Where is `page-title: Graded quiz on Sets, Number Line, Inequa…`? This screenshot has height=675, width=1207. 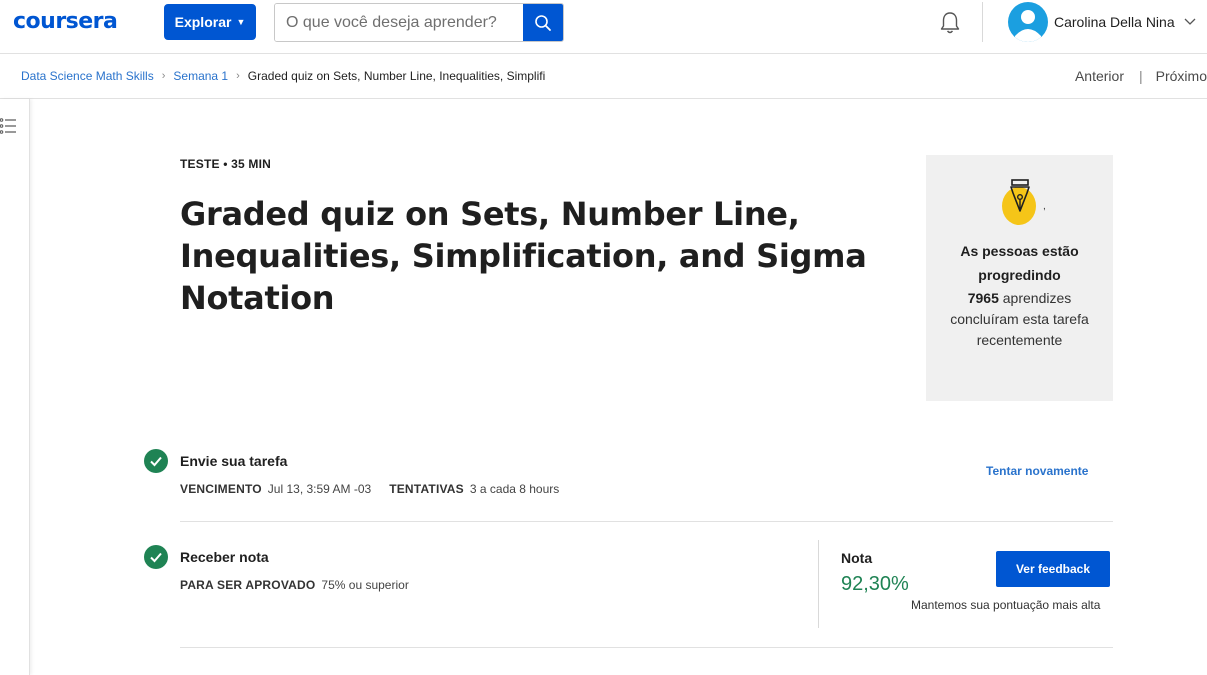
page-title: Graded quiz on Sets, Number Line, Inequa… is located at coordinates (523, 256).